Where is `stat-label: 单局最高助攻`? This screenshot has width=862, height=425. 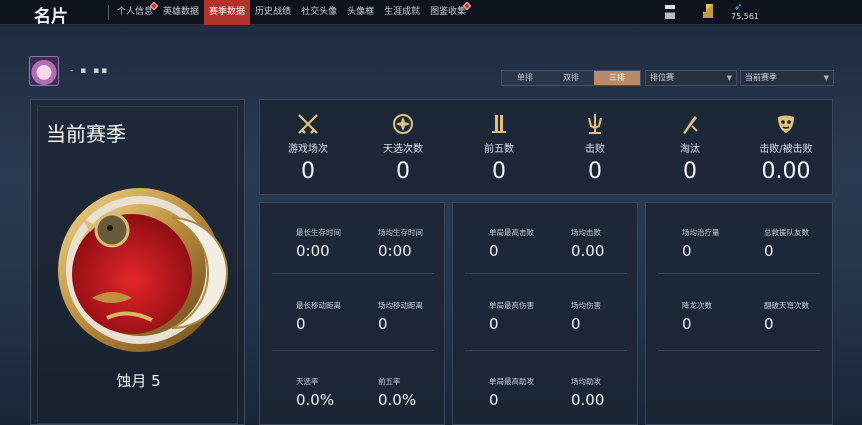
stat-label: 单局最高助攻 is located at coordinates (511, 381).